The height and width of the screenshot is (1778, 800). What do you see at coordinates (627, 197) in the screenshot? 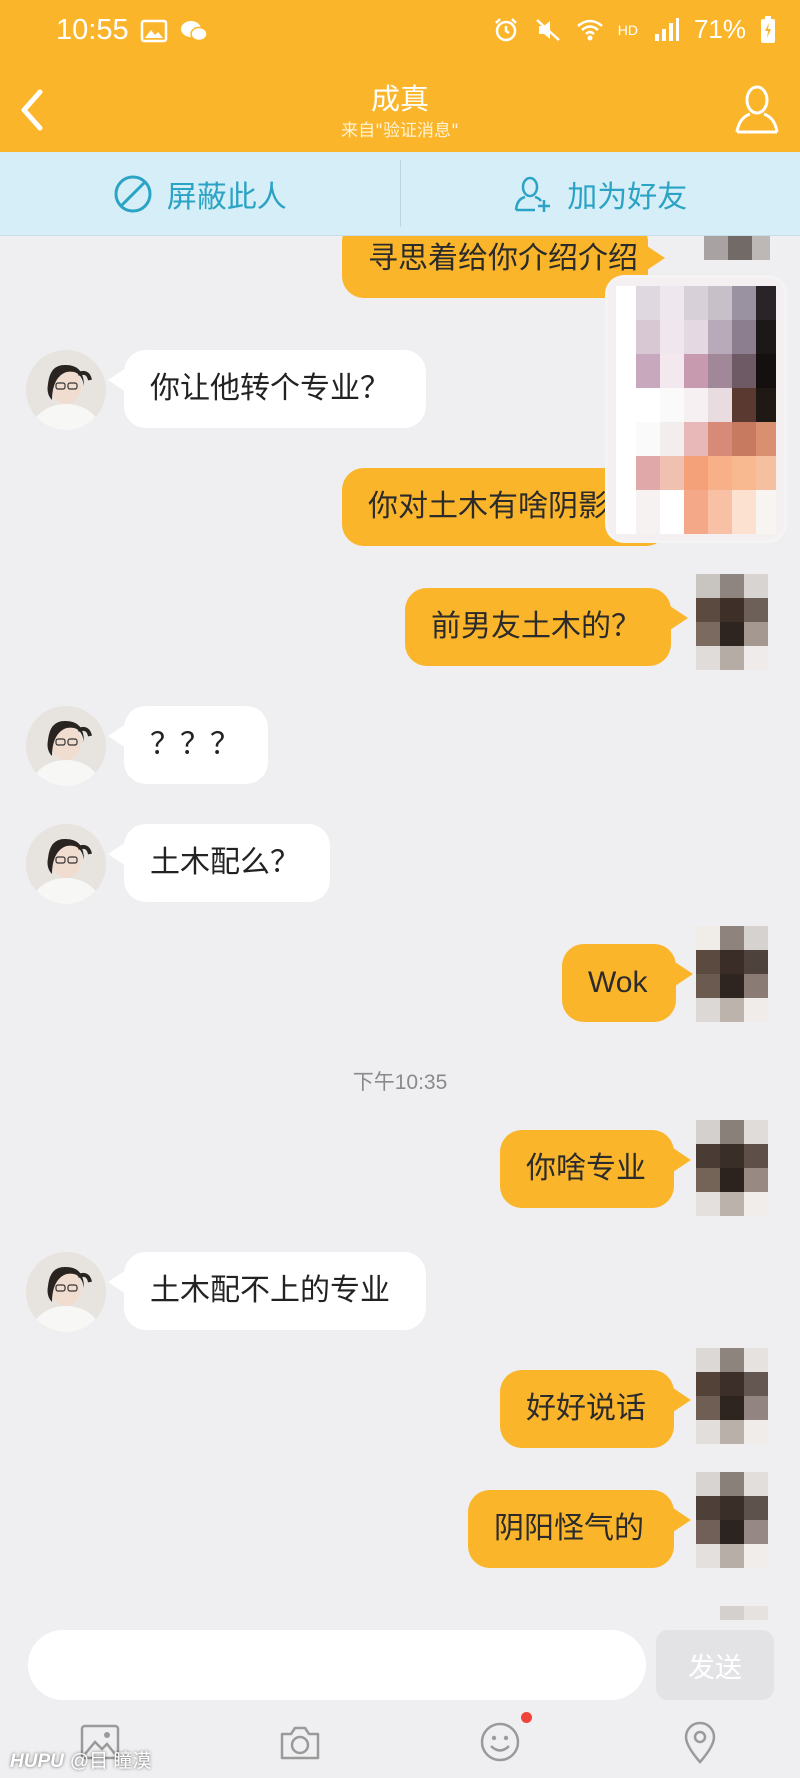
I see `add-friend-label: 加为好友` at bounding box center [627, 197].